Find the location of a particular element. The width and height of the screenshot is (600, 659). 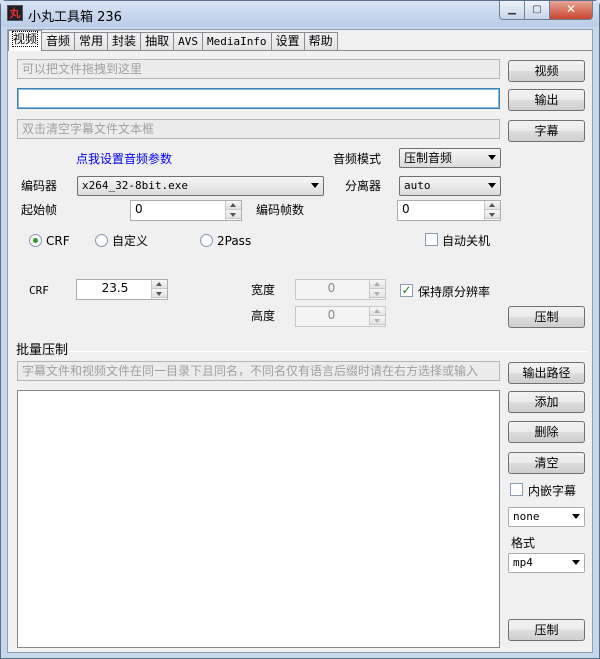

auto-shutdown-checkbox is located at coordinates (431, 239).